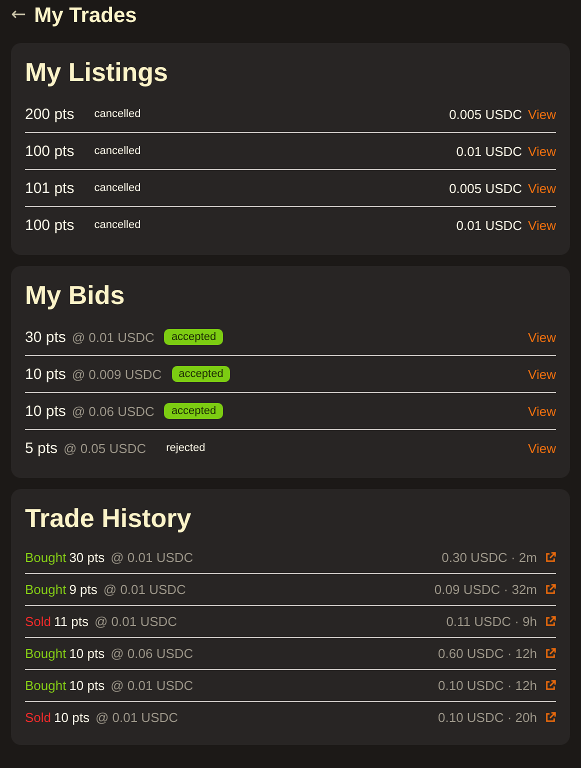 This screenshot has height=768, width=581. I want to click on trade-total: 0.09 USDC · 32m, so click(485, 589).